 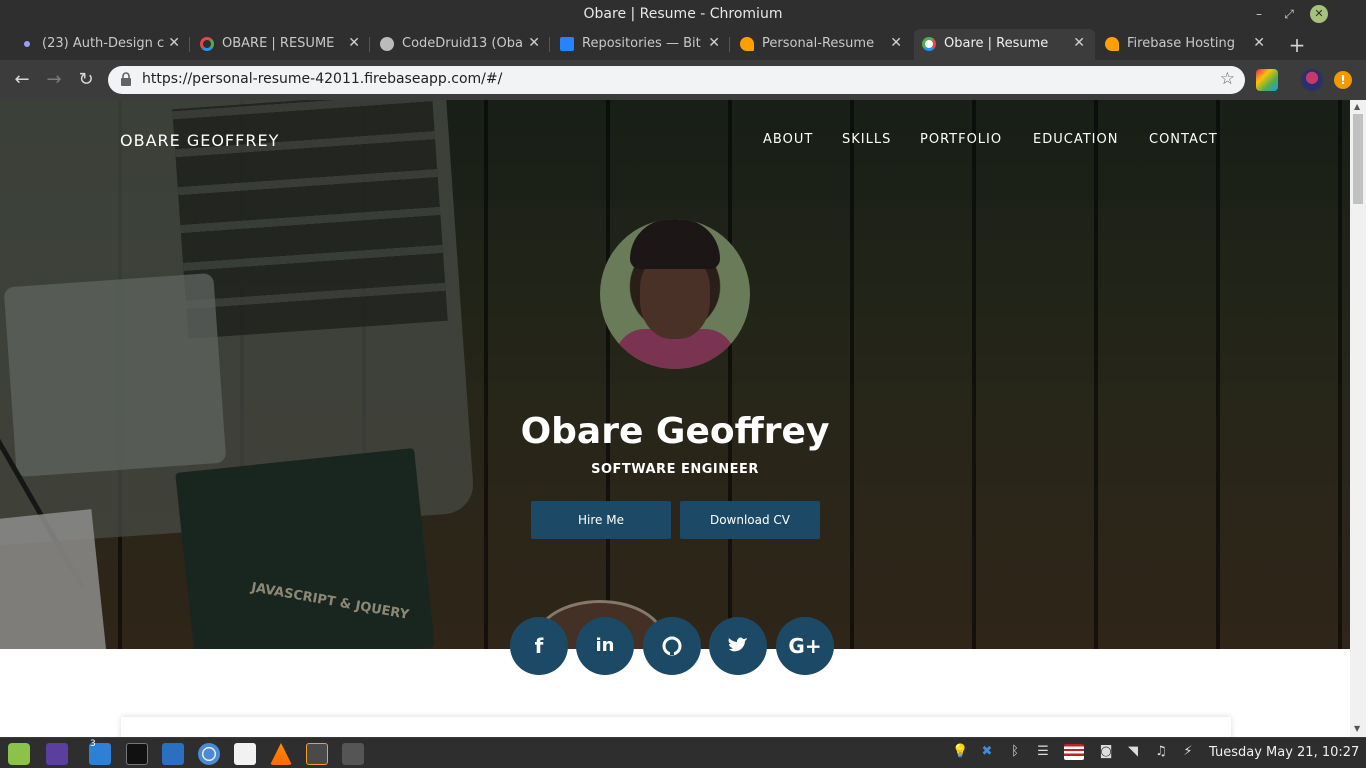 What do you see at coordinates (601, 520) in the screenshot?
I see `hire-me-button: Hire Me` at bounding box center [601, 520].